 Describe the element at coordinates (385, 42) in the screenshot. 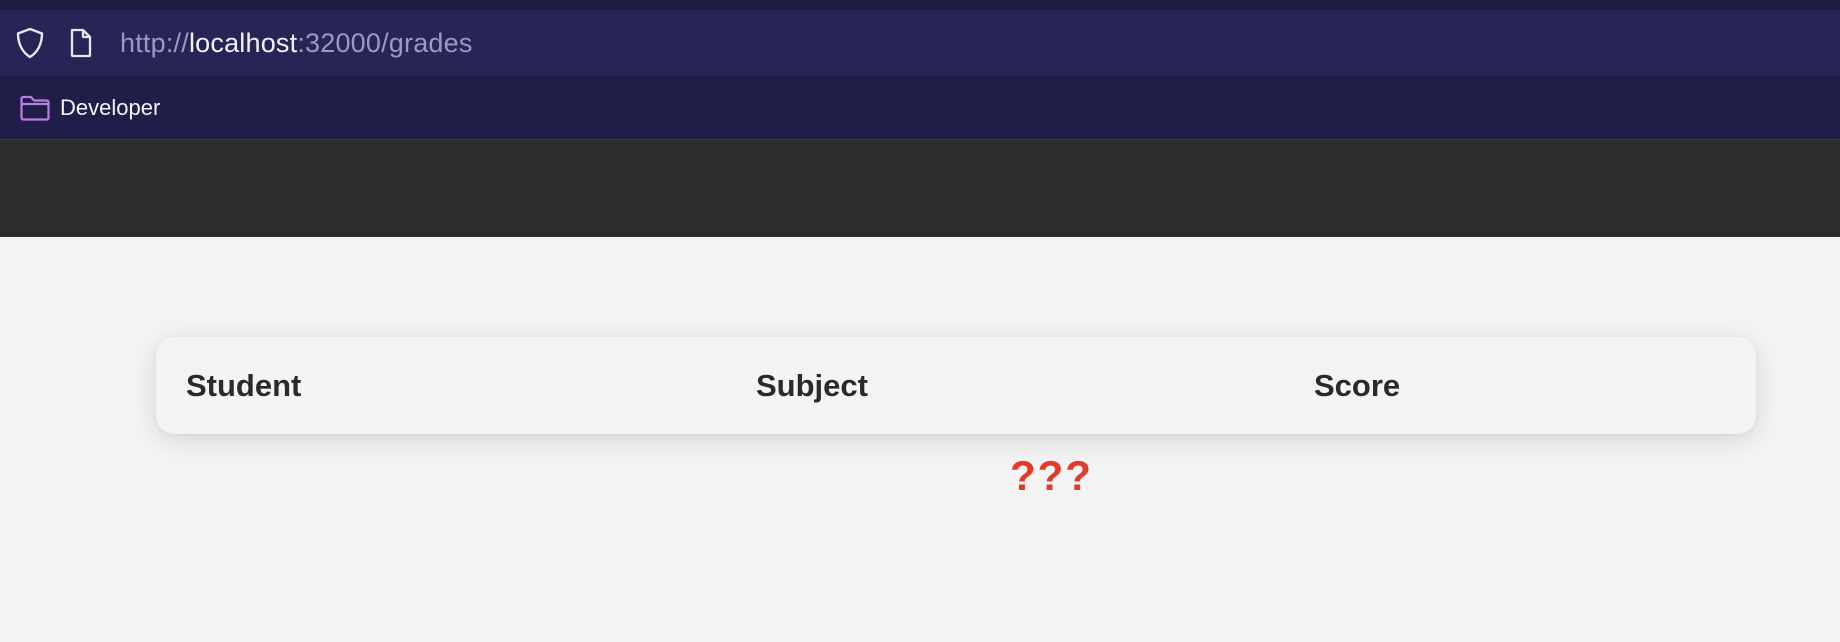

I see `url-path: :32000/grades` at that location.